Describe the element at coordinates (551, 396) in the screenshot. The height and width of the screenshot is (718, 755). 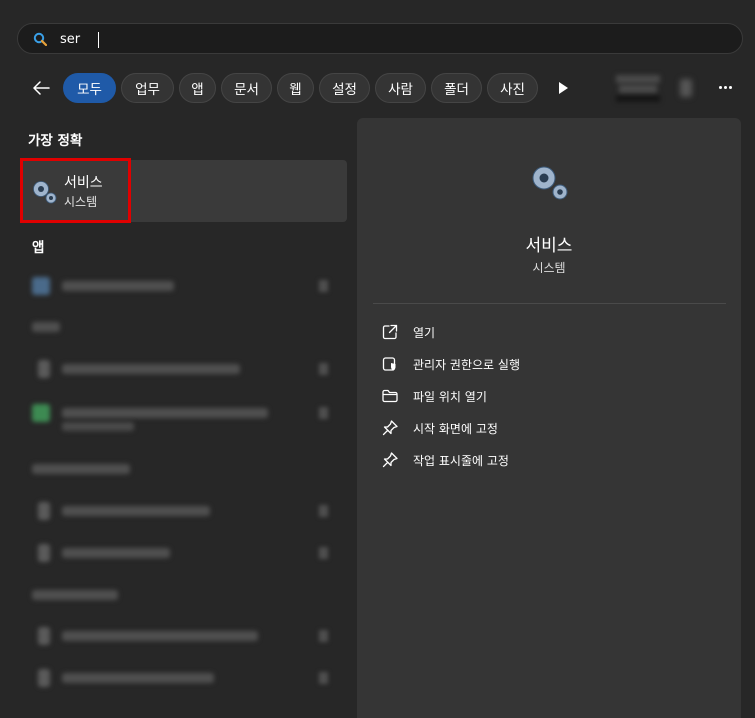
I see `open-file-location-action: 파일 위치 열기` at that location.